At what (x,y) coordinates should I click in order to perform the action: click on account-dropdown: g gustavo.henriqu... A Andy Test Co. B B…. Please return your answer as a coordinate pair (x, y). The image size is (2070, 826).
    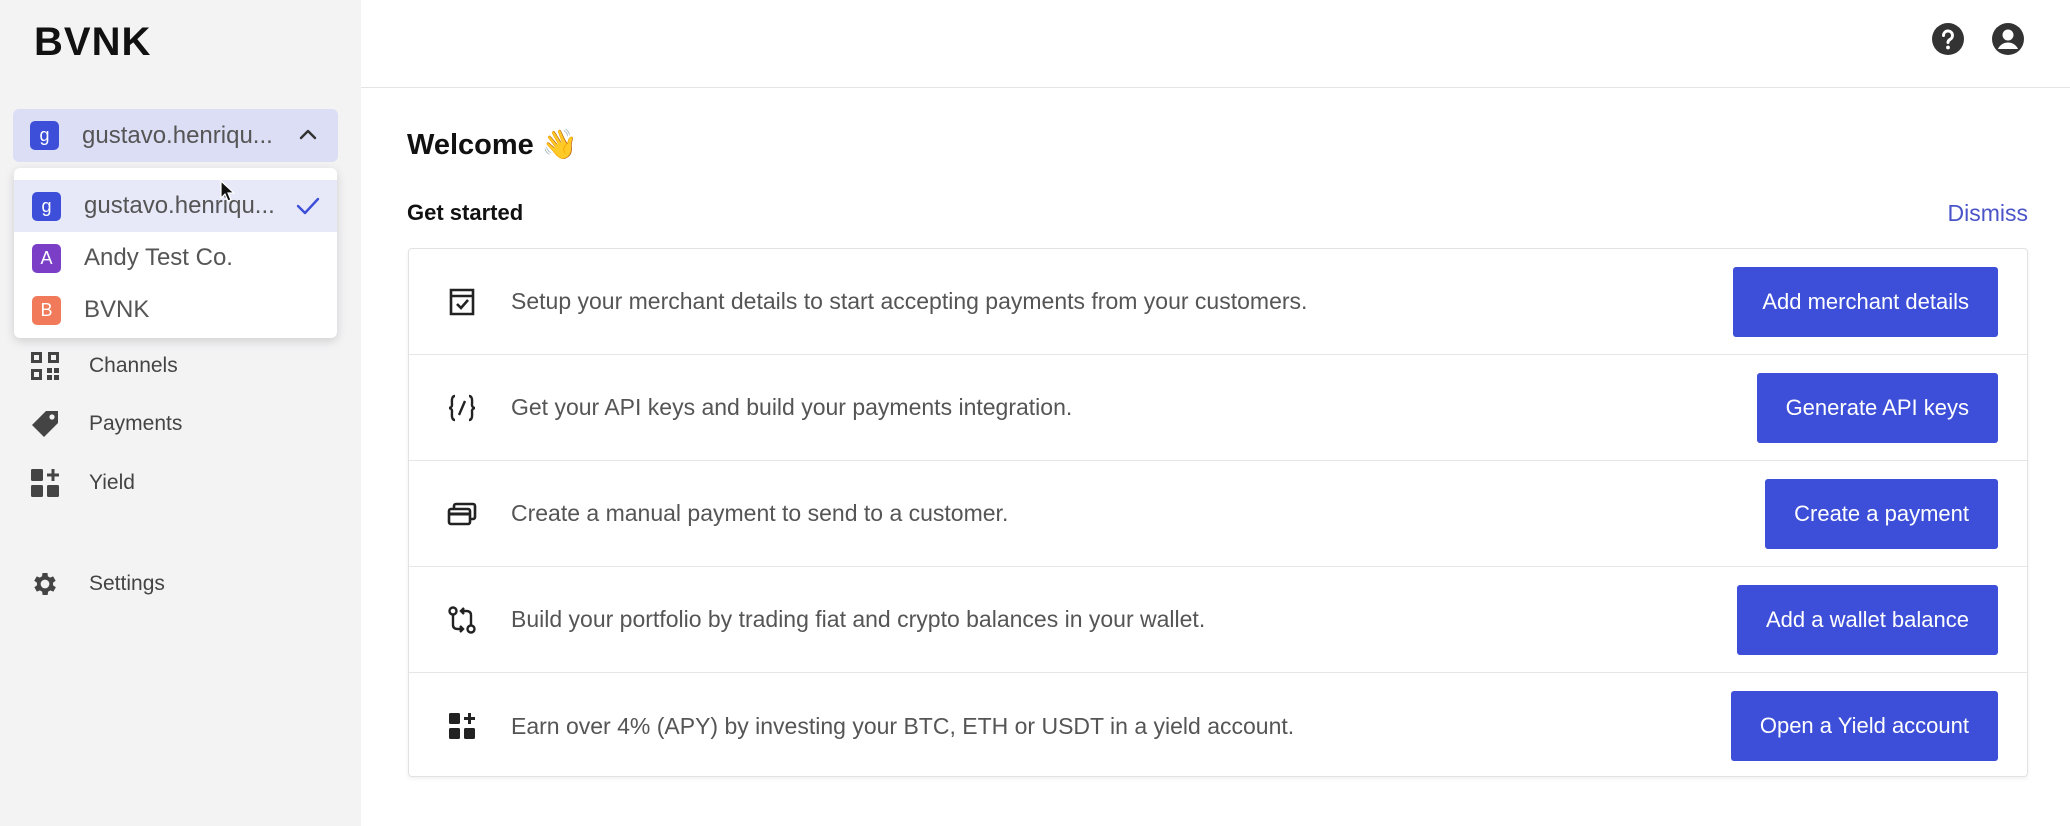
    Looking at the image, I should click on (175, 253).